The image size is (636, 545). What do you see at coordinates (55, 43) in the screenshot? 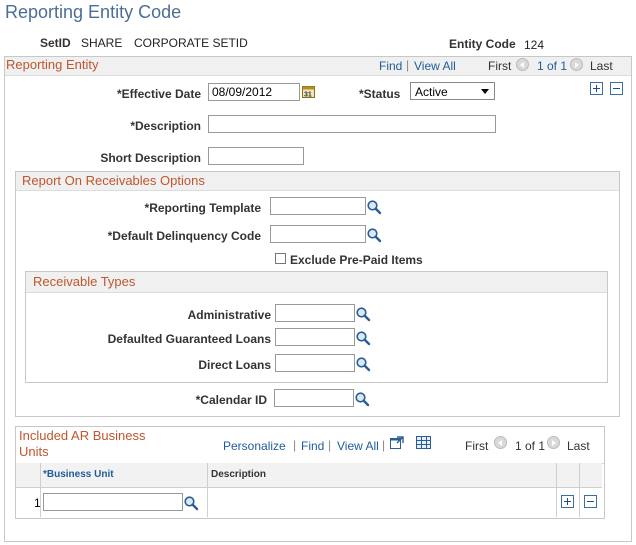
I see `setid-label: SetID` at bounding box center [55, 43].